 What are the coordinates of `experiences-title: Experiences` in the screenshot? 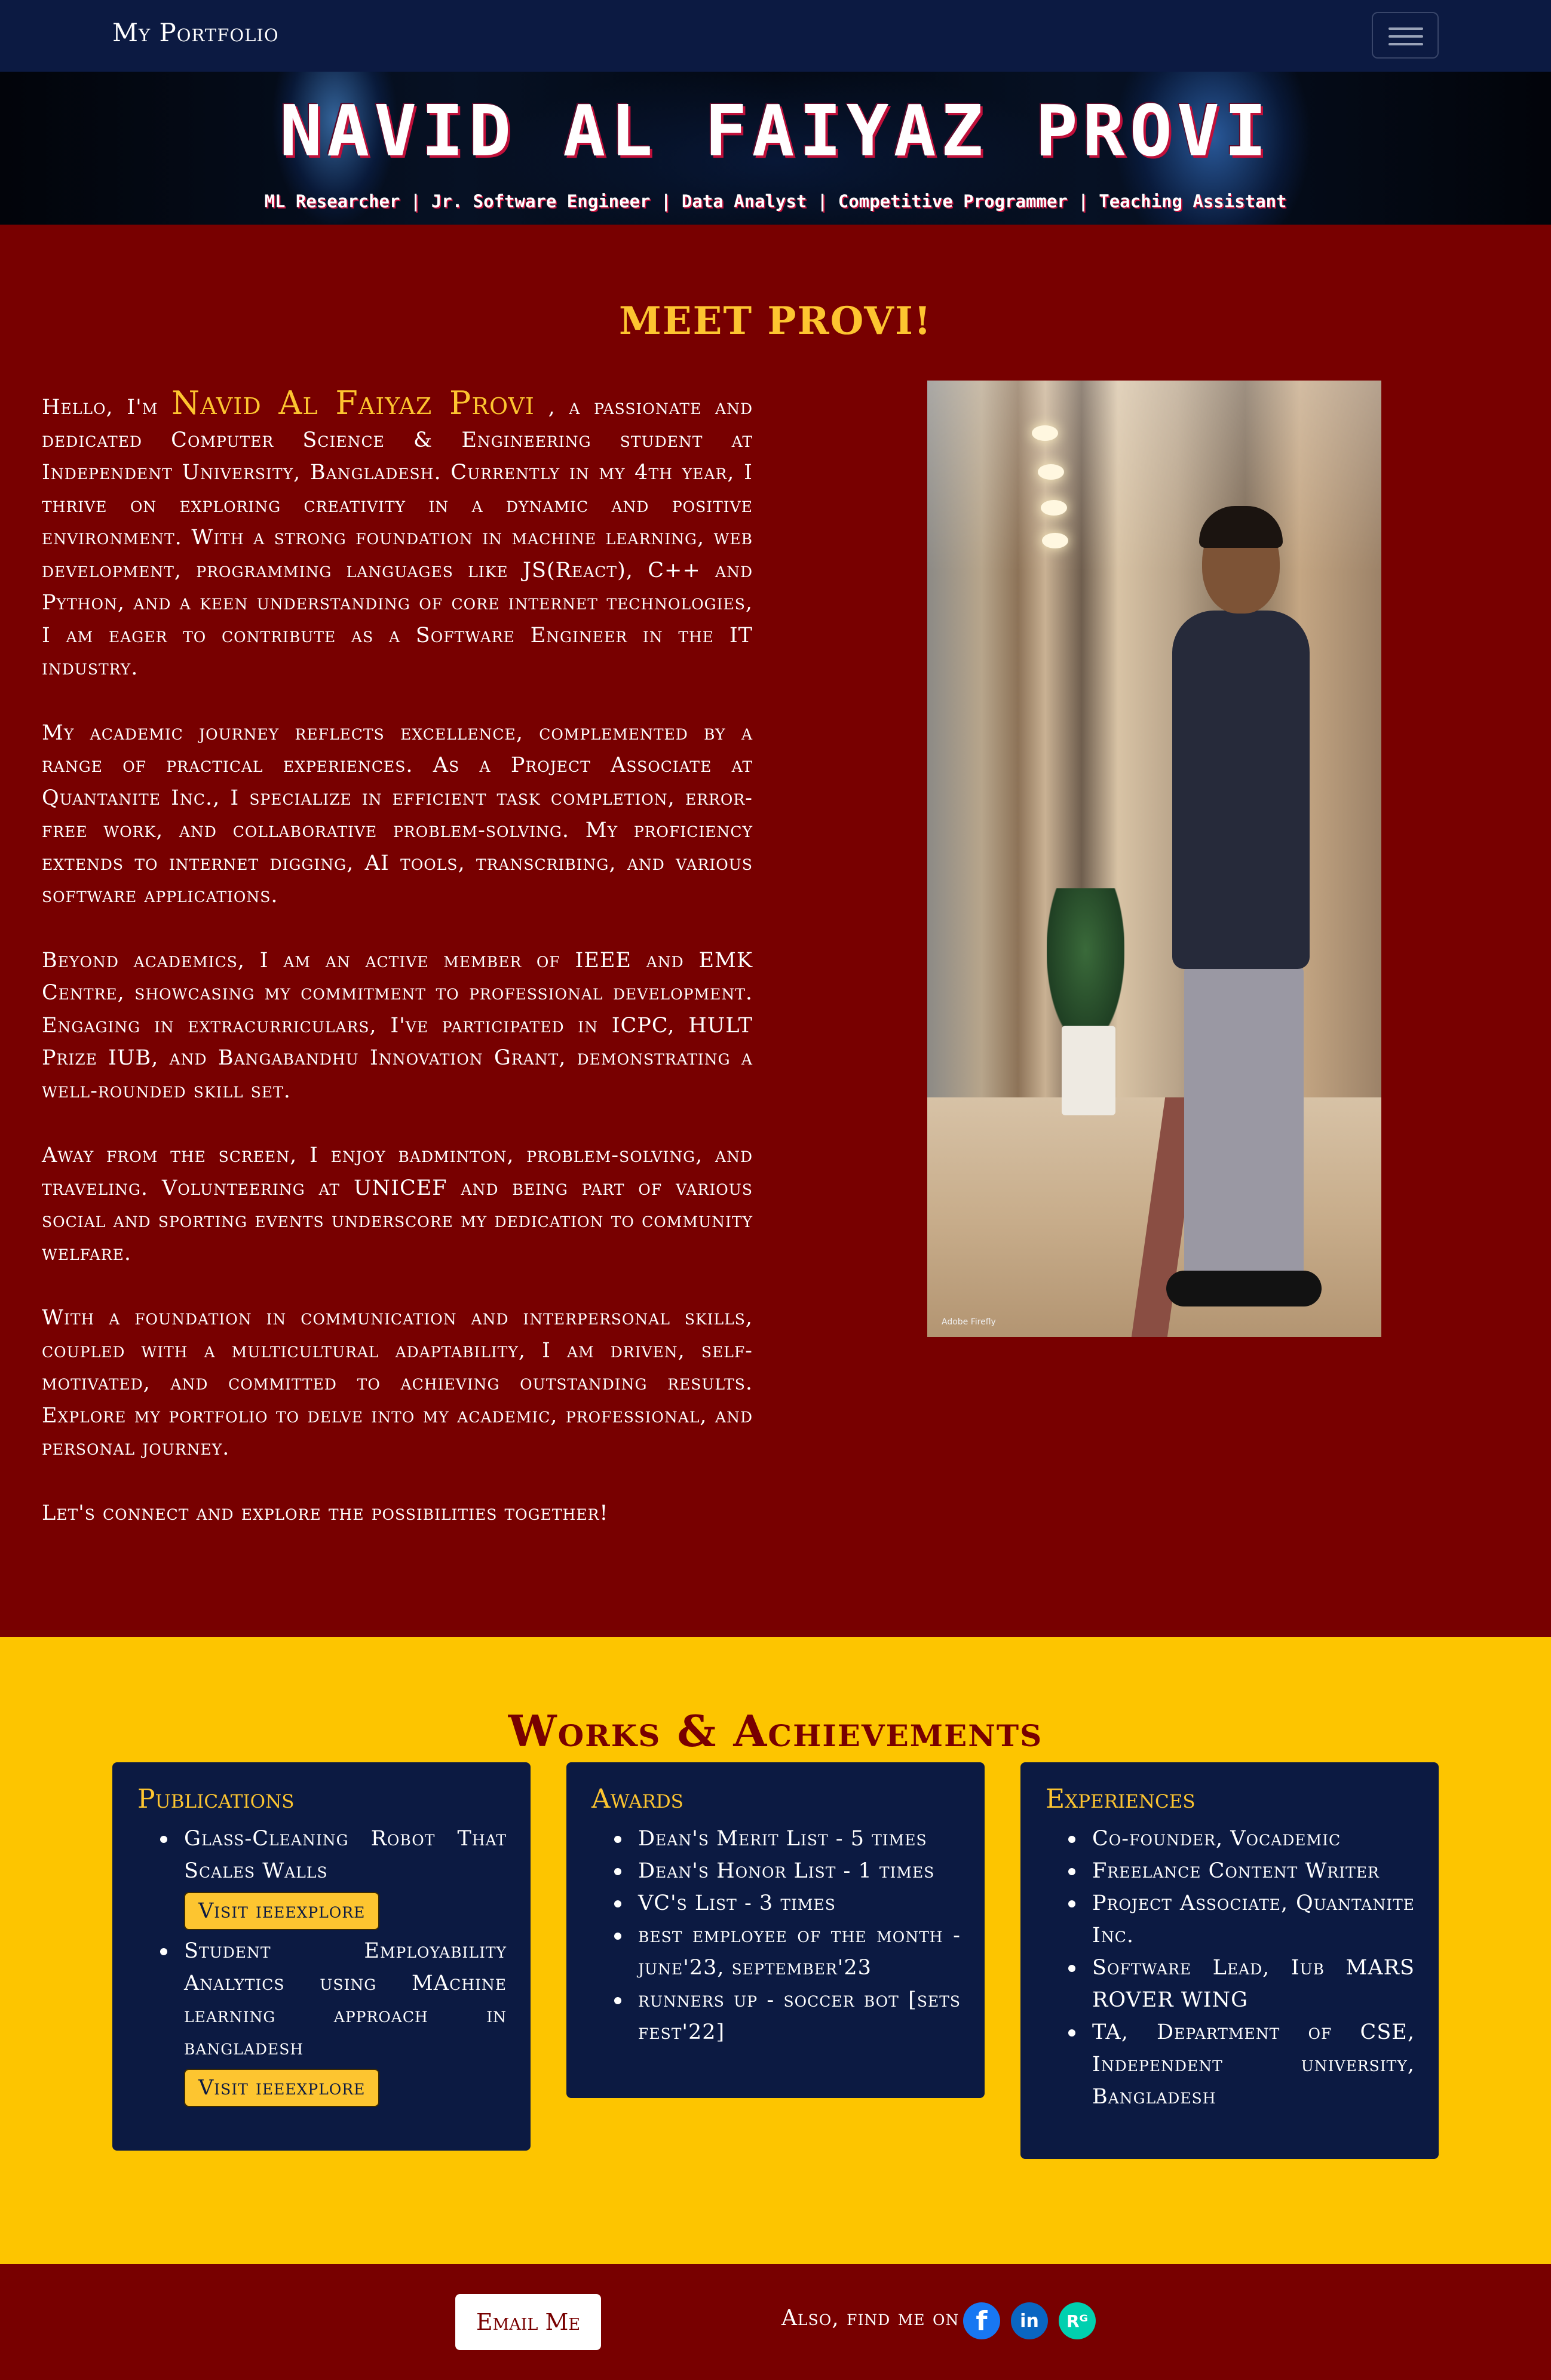 It's located at (1121, 1799).